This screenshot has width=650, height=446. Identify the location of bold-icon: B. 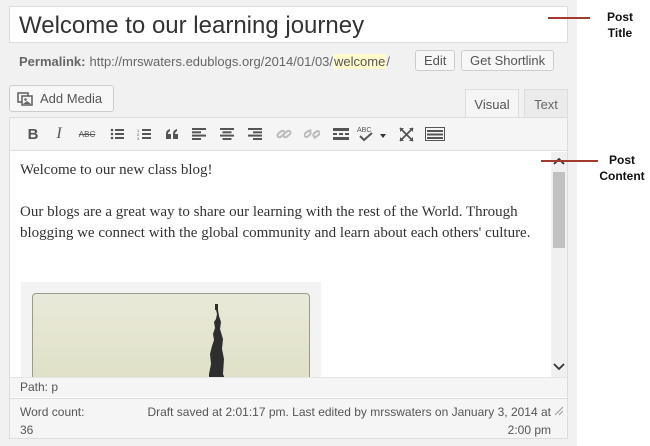
(33, 134).